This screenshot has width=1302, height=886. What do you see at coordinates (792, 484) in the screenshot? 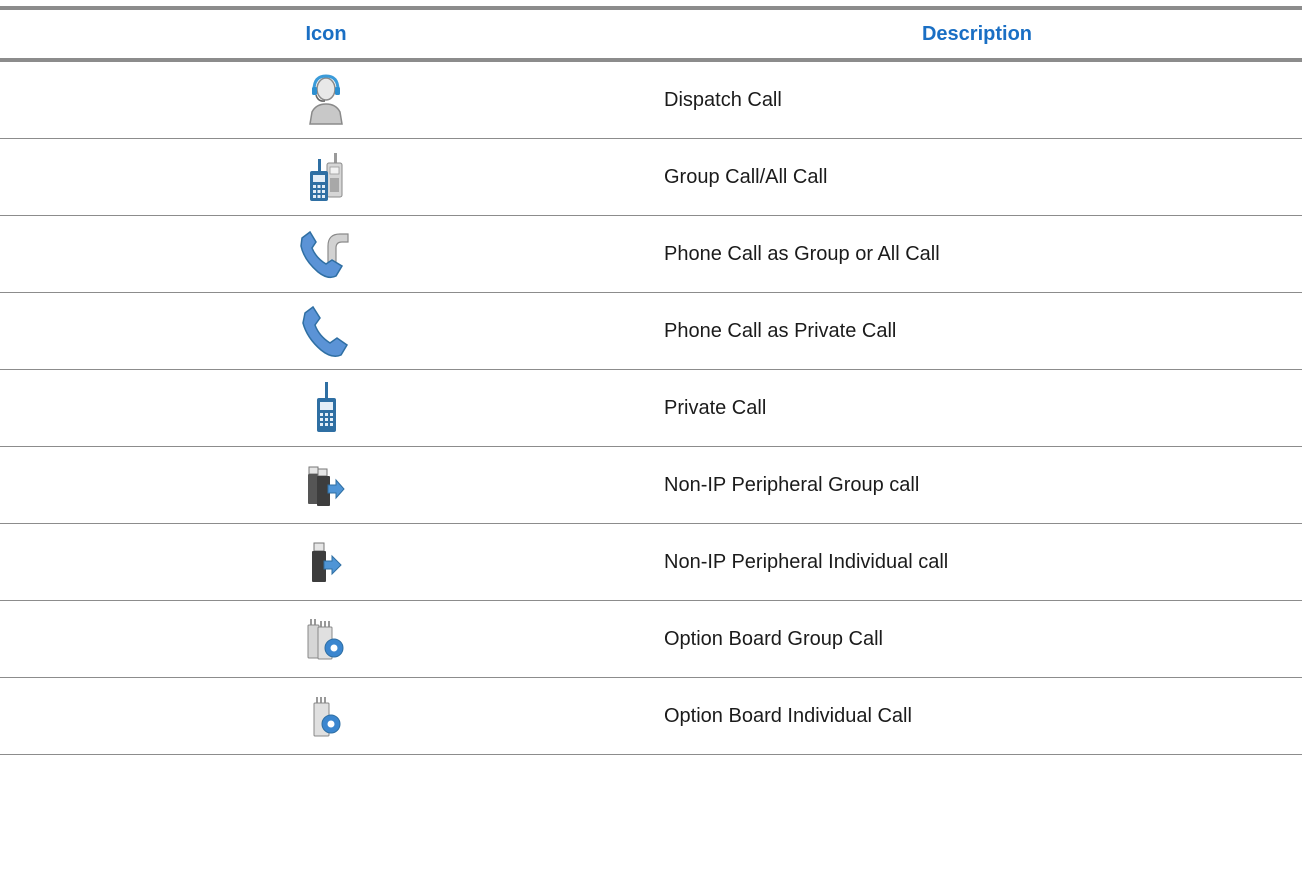
I see `row-description: Non-IP Peripheral Group call` at bounding box center [792, 484].